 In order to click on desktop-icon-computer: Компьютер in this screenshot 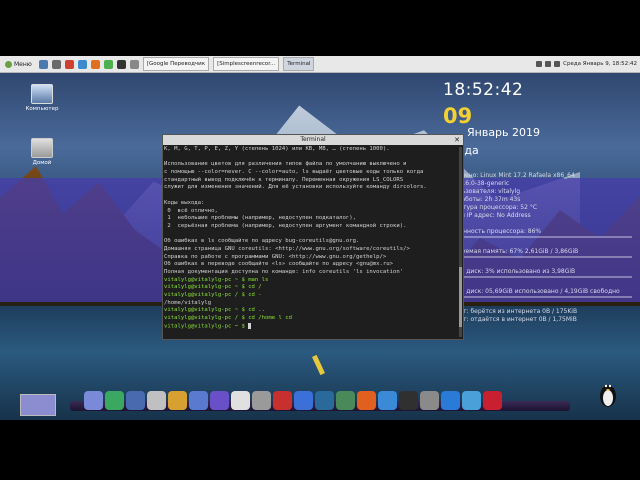, I will do `click(42, 98)`.